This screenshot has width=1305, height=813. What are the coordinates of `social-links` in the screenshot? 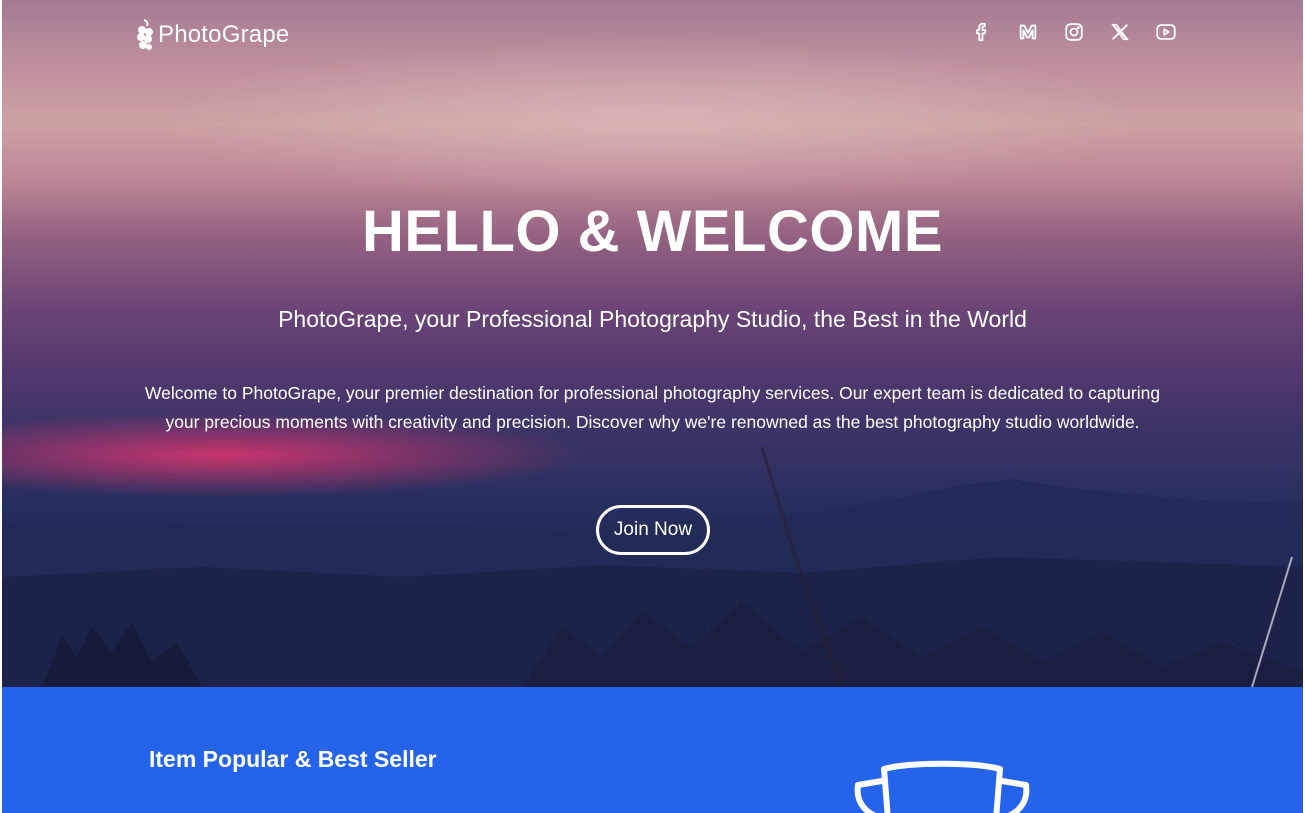 It's located at (1074, 32).